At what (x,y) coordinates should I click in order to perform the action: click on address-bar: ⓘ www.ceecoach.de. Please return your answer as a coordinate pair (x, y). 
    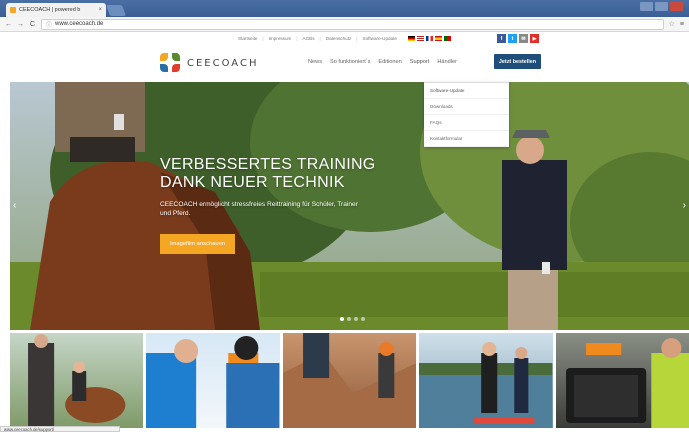
    Looking at the image, I should click on (352, 24).